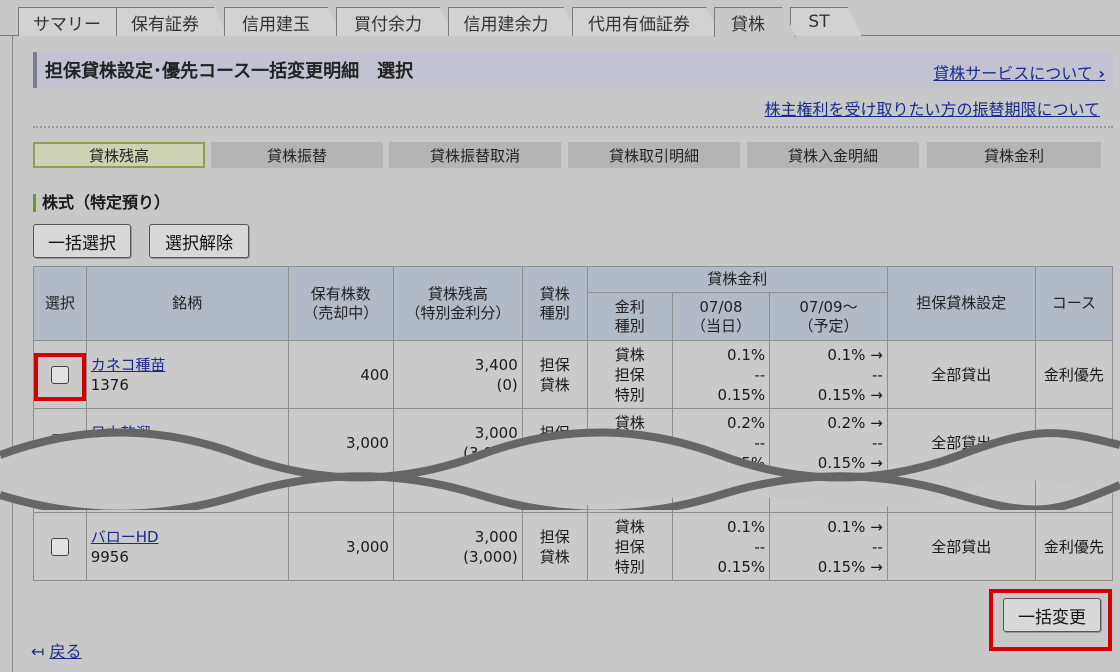 The width and height of the screenshot is (1120, 672). What do you see at coordinates (187, 303) in the screenshot?
I see `col-name: 銘柄` at bounding box center [187, 303].